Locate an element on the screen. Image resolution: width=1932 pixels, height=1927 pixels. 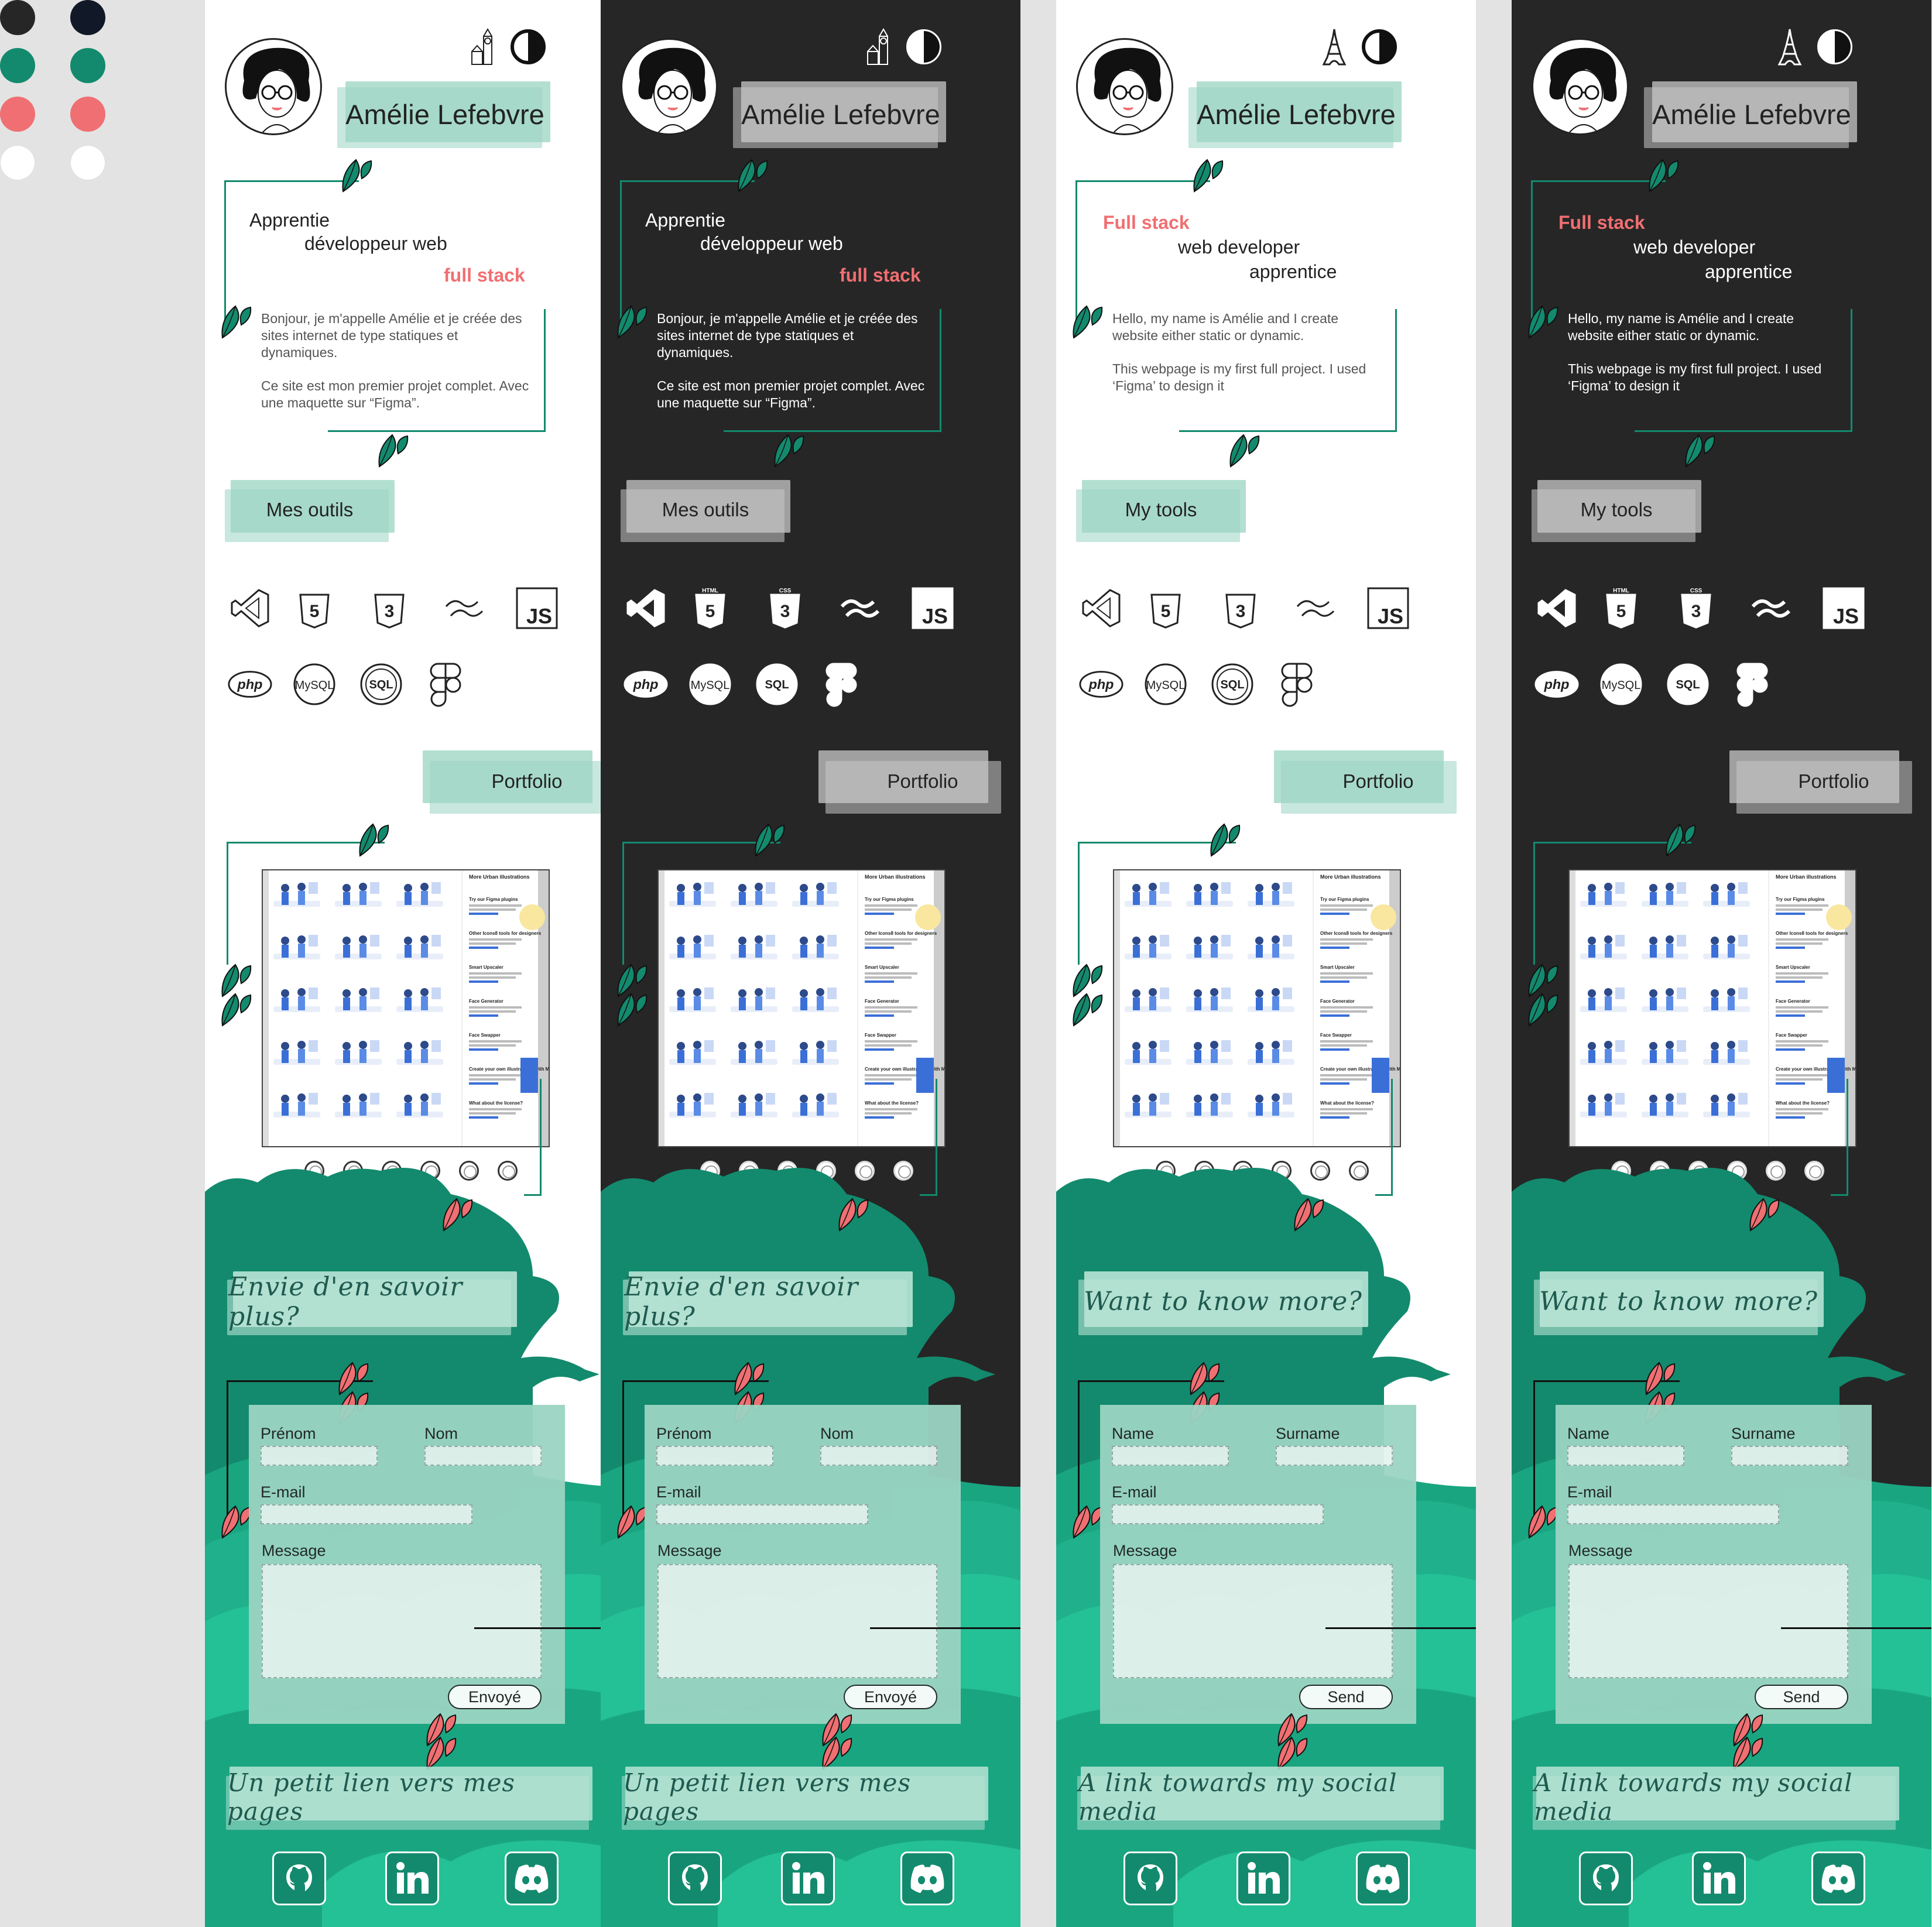
js-icon: JS is located at coordinates (1388, 608).